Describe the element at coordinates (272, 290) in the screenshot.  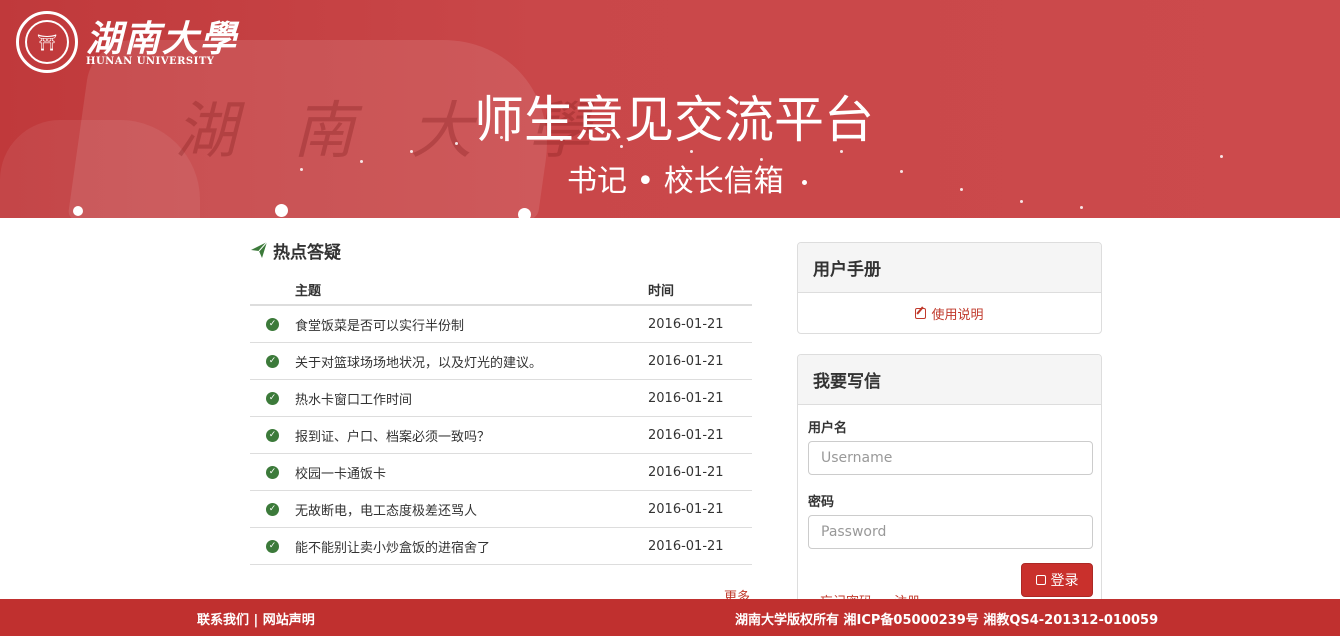
I see `table-header-status` at that location.